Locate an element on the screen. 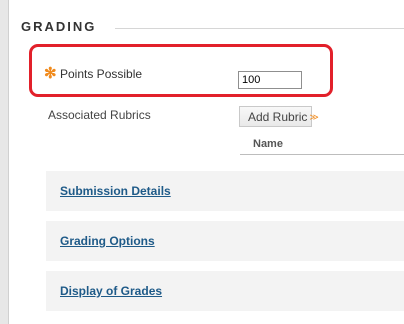 The image size is (404, 324). chevron-down-icon: ≫ is located at coordinates (314, 117).